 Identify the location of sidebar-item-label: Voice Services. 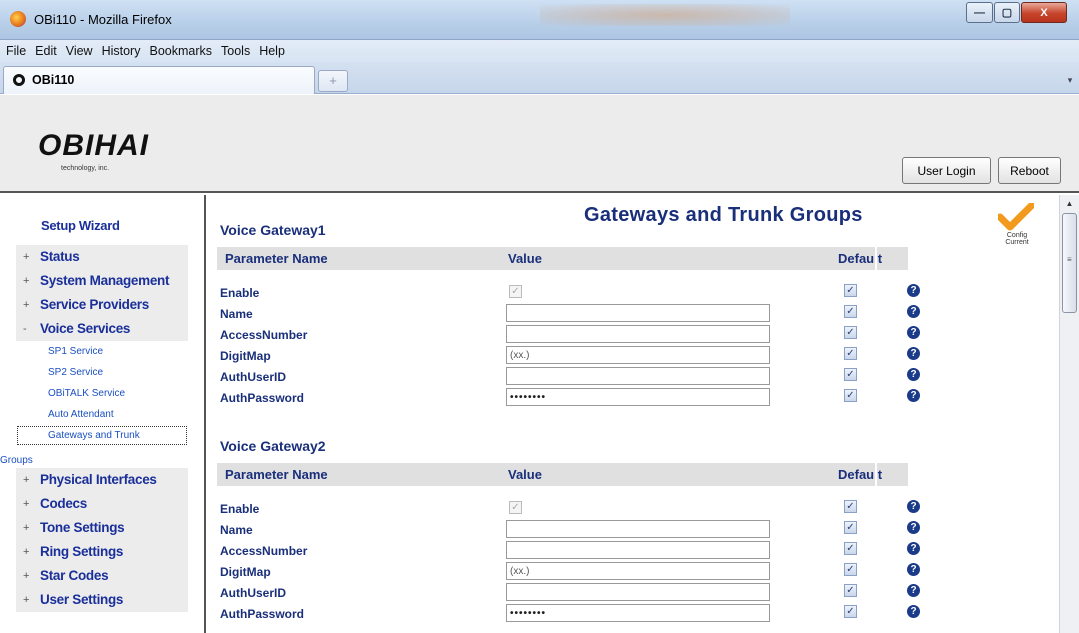
(85, 328).